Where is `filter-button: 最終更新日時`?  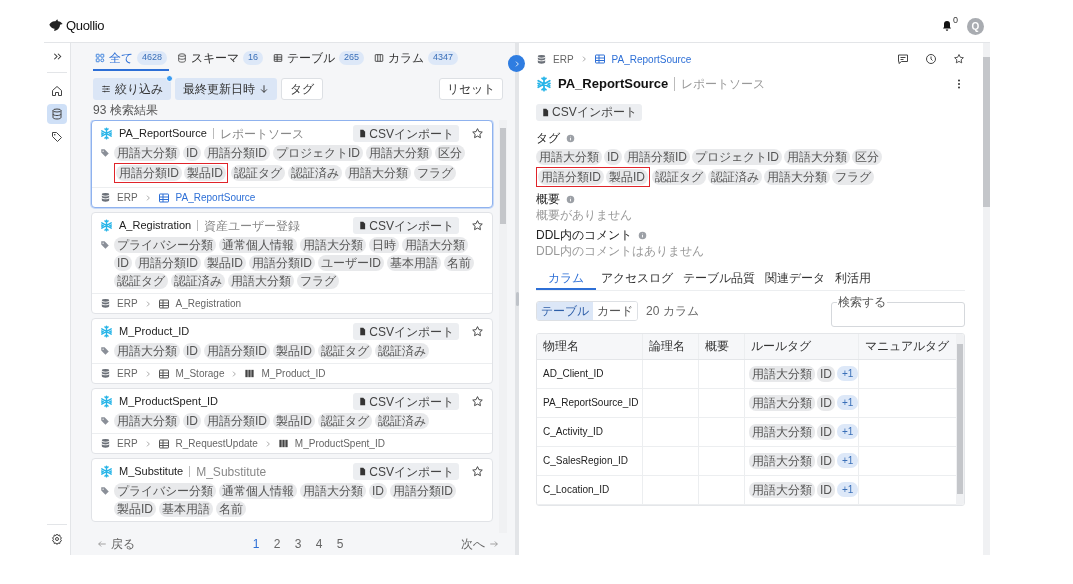 filter-button: 最終更新日時 is located at coordinates (226, 89).